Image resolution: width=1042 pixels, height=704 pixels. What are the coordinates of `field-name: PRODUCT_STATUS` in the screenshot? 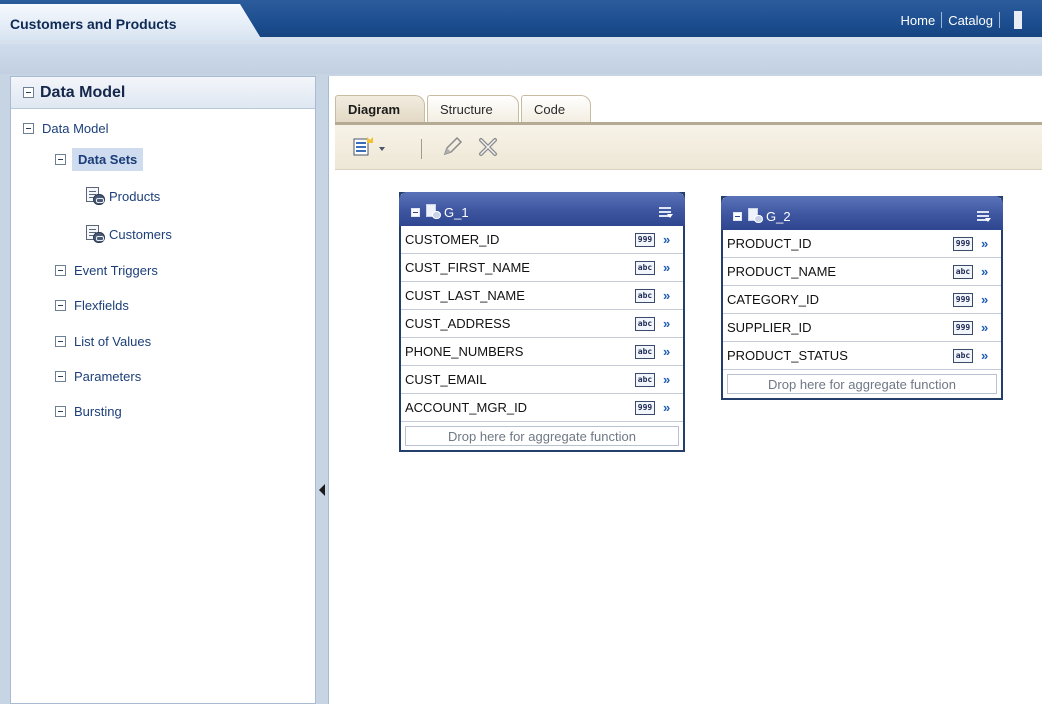 It's located at (787, 355).